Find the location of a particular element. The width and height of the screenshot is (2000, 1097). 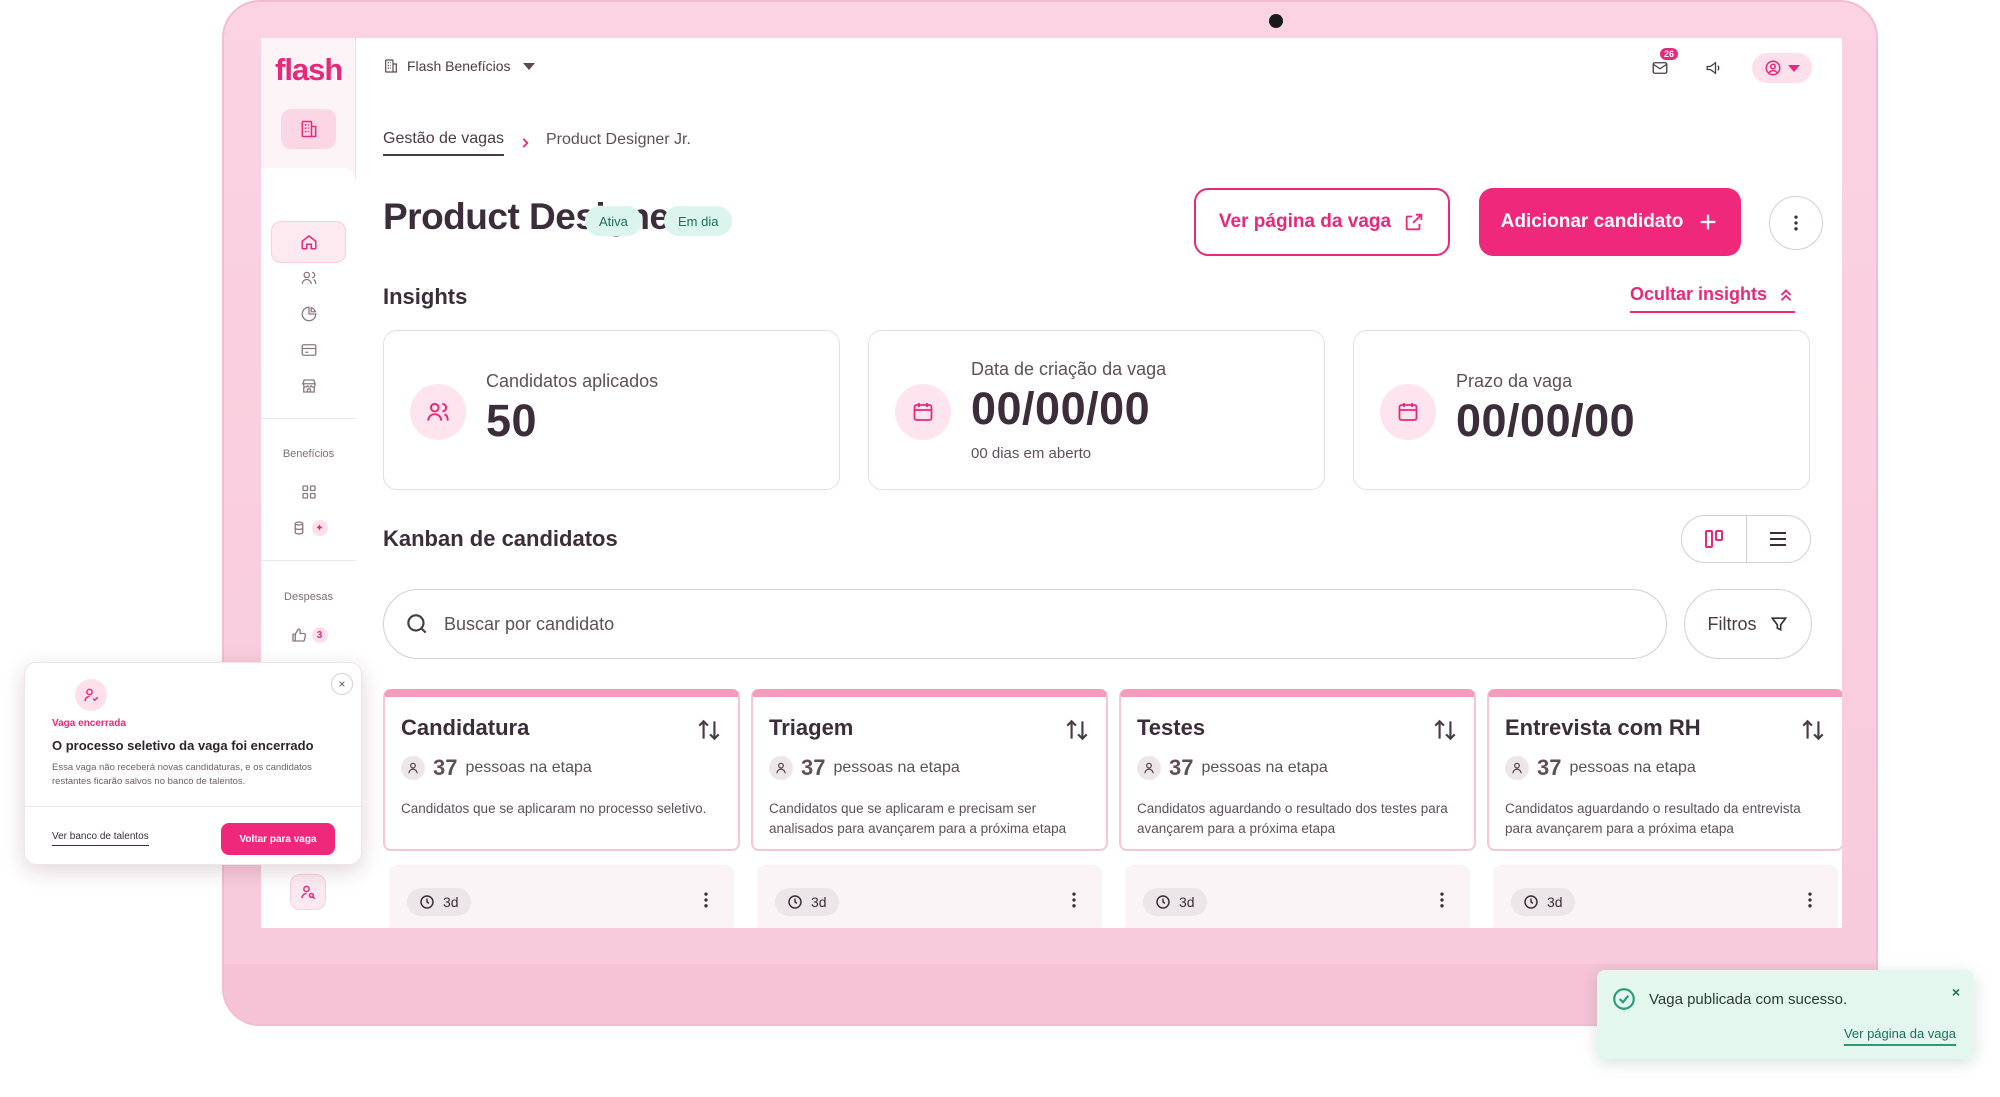

toast-message: Vaga publicada com sucesso. is located at coordinates (1748, 999).